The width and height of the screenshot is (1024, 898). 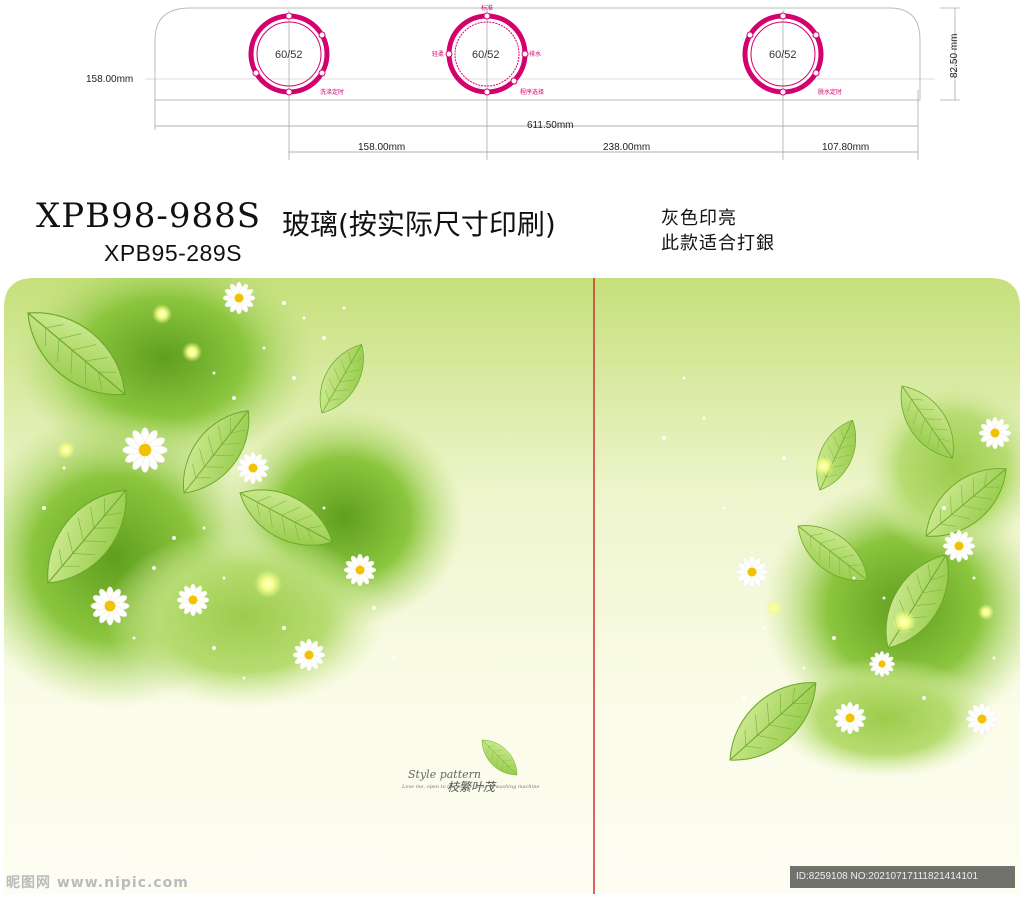 I want to click on knob2-label-bottom: 程序选择, so click(x=532, y=92).